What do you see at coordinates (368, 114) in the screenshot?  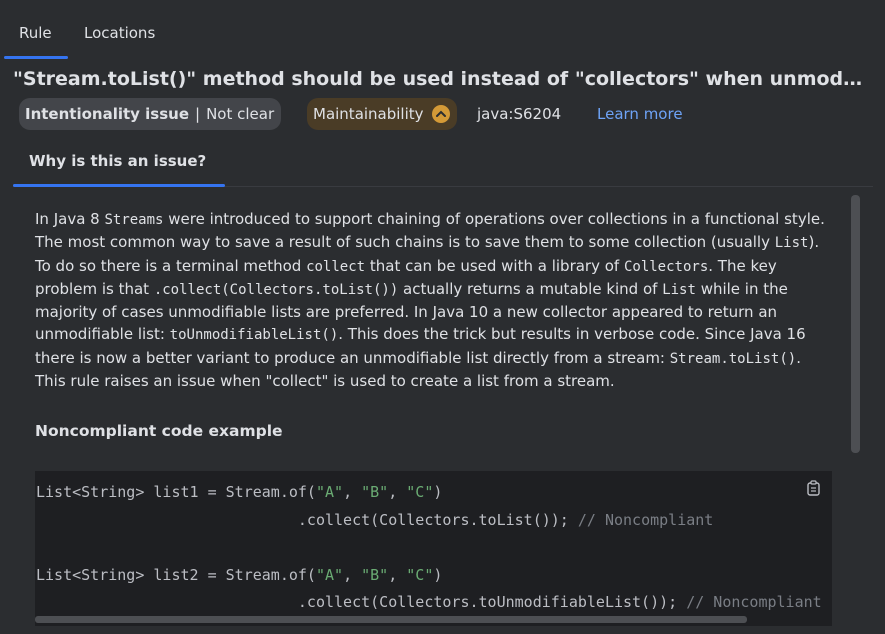 I see `quality-label: Maintainability` at bounding box center [368, 114].